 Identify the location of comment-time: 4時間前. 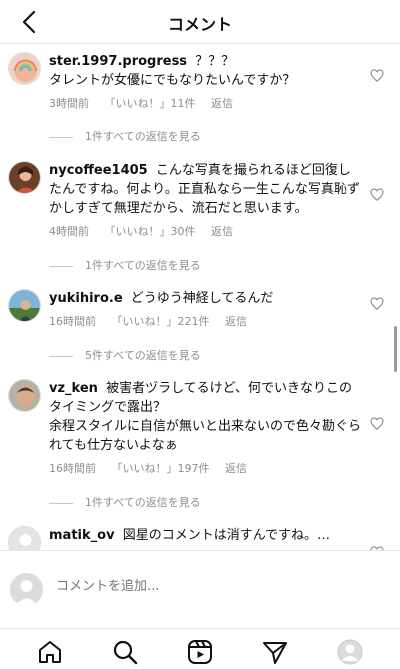
(69, 231).